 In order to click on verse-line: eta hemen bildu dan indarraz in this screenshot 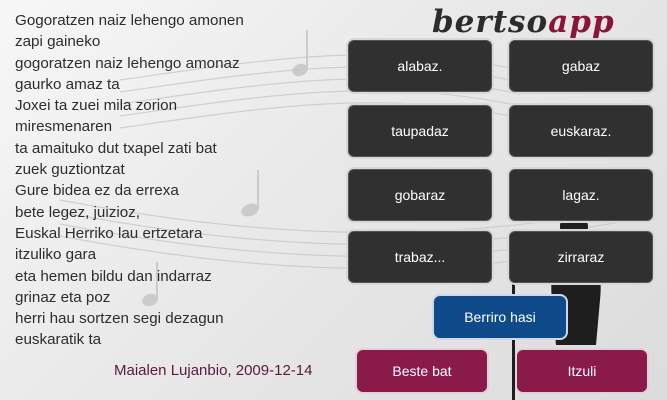, I will do `click(113, 276)`.